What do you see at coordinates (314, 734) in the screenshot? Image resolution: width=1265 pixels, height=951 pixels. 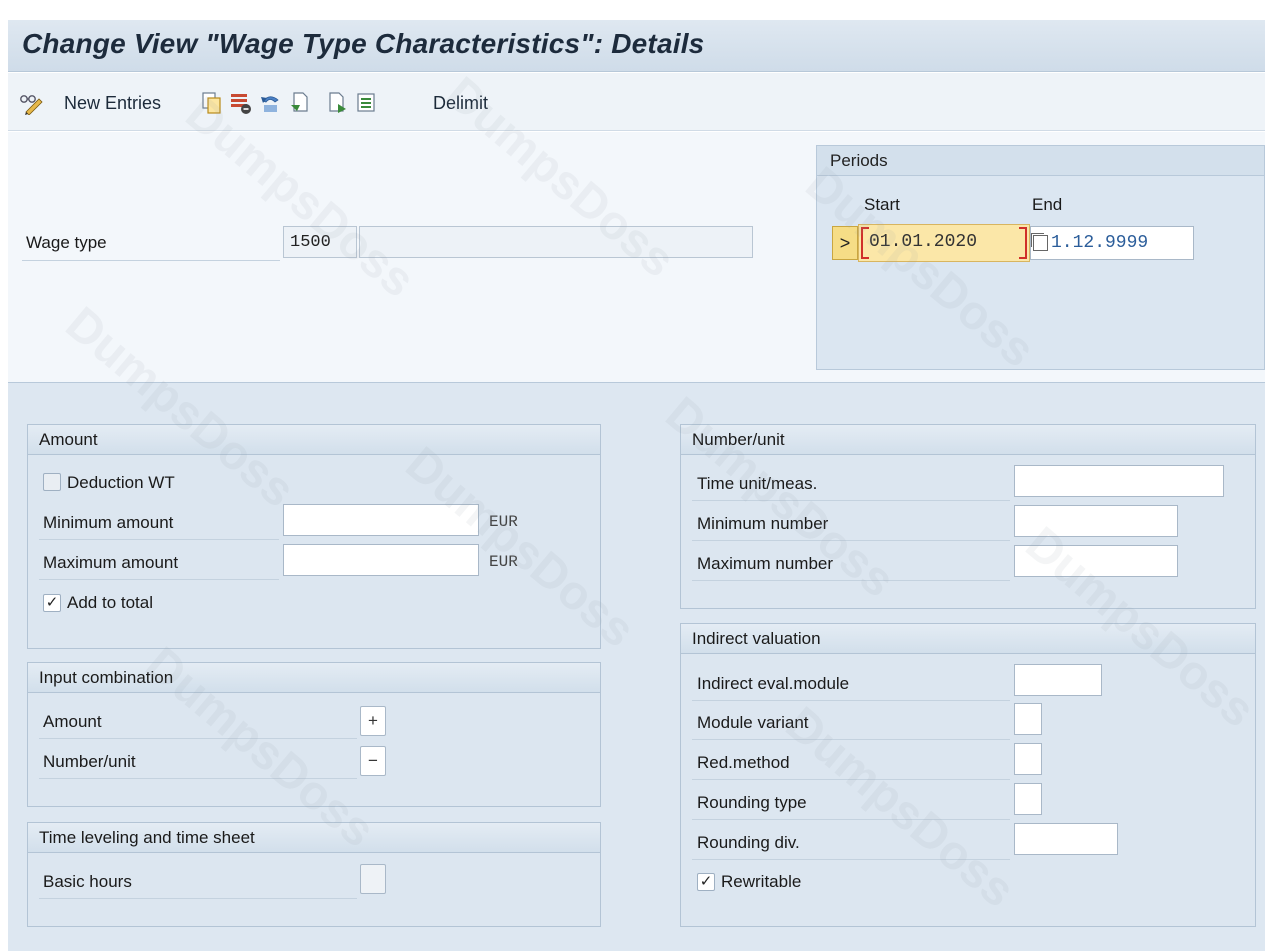 I see `input-combination-group: Input combination` at bounding box center [314, 734].